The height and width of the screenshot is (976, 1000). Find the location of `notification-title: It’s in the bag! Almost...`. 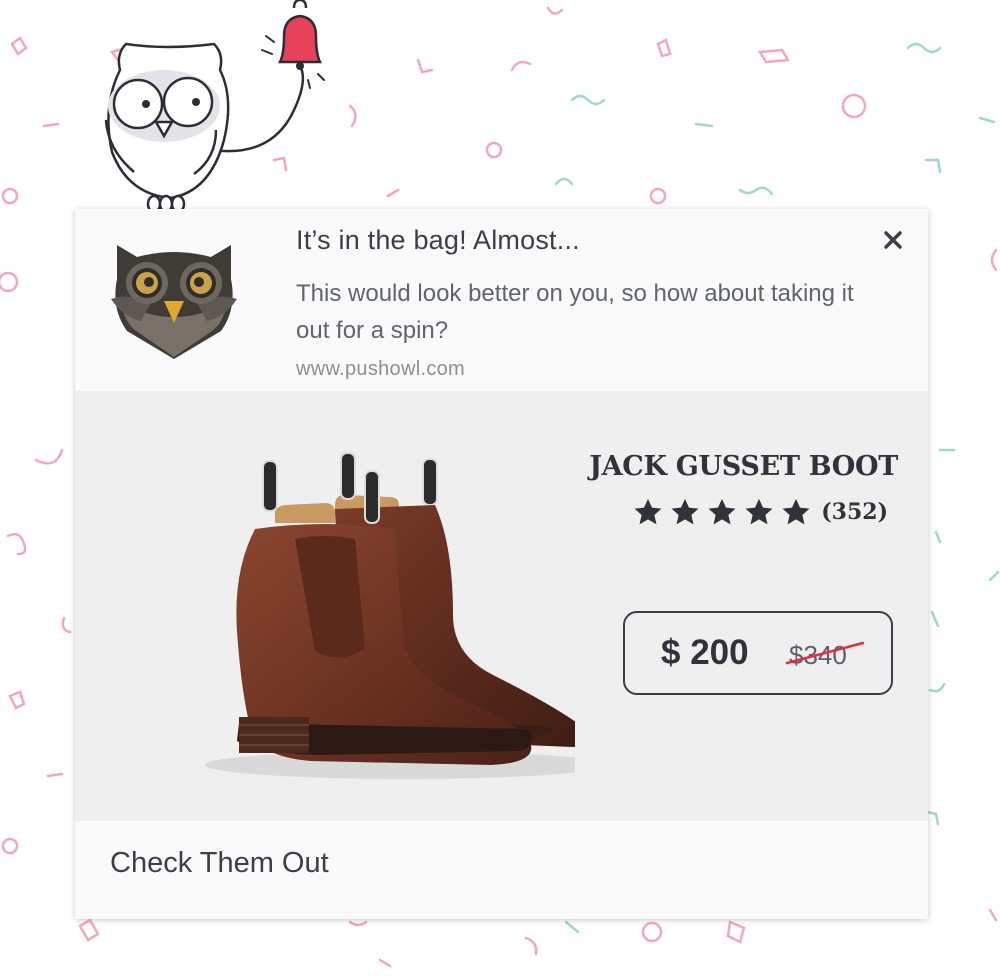

notification-title: It’s in the bag! Almost... is located at coordinates (438, 240).